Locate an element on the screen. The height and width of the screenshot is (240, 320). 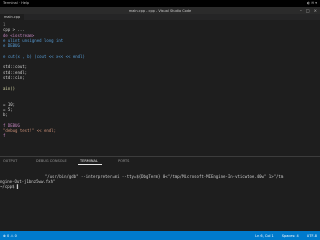
code-line: f is located at coordinates (4, 136).